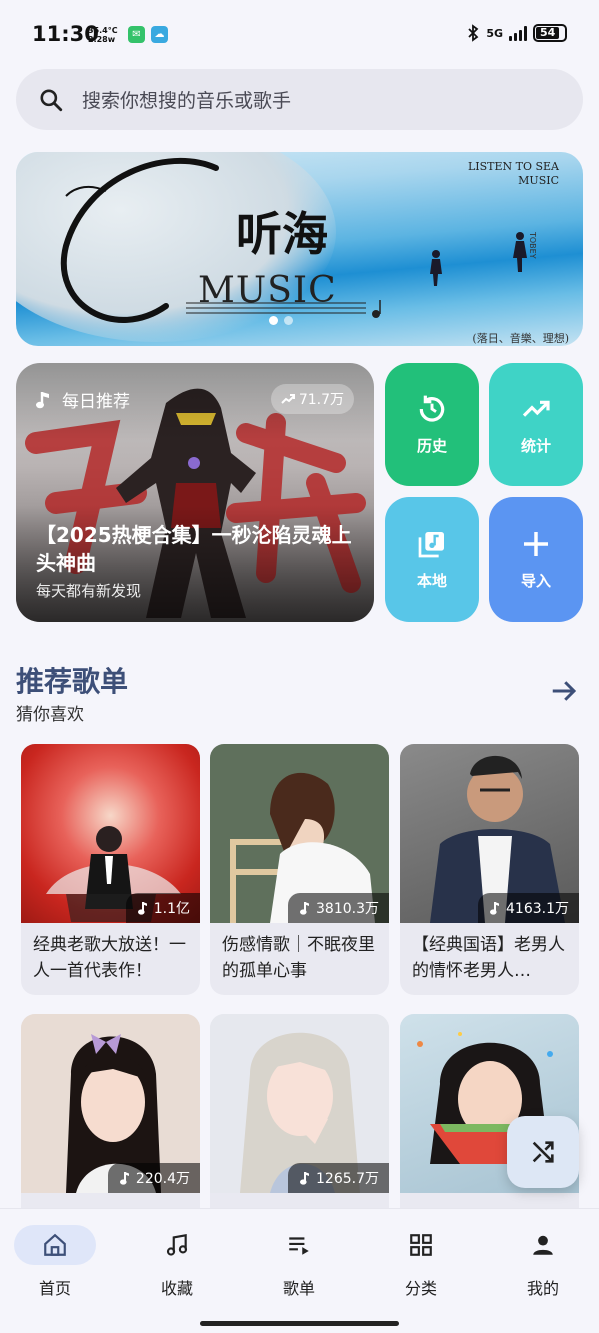 The image size is (599, 1333). What do you see at coordinates (473, 33) in the screenshot?
I see `bluetooth-icon` at bounding box center [473, 33].